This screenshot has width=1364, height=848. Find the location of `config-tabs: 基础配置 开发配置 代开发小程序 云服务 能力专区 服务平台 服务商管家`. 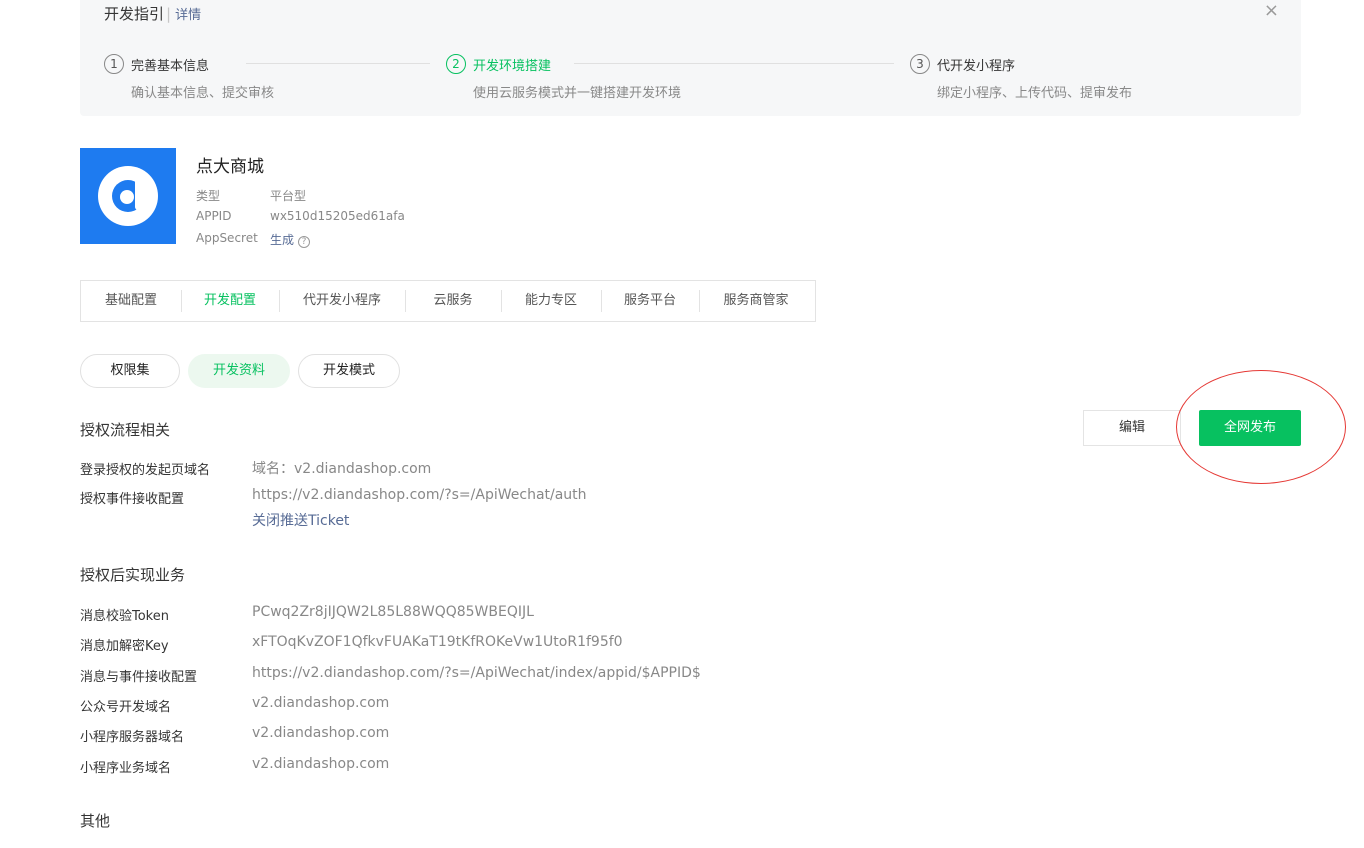

config-tabs: 基础配置 开发配置 代开发小程序 云服务 能力专区 服务平台 服务商管家 is located at coordinates (448, 301).